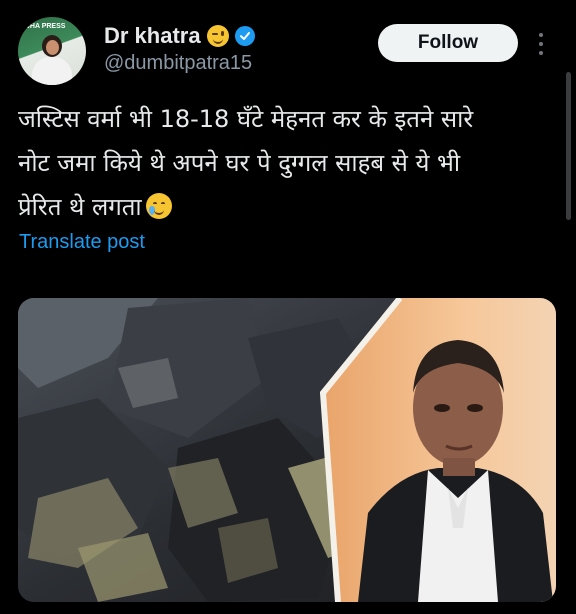  I want to click on author-display-name: Dr khatra, so click(152, 36).